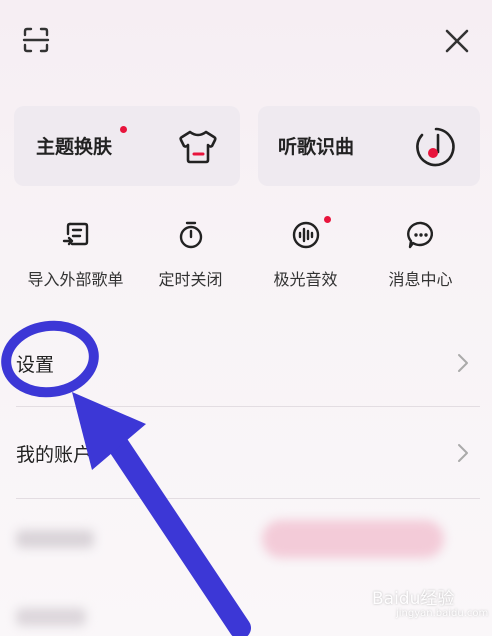 Image resolution: width=492 pixels, height=636 pixels. What do you see at coordinates (75, 279) in the screenshot?
I see `import-playlist-label: 导入外部歌单` at bounding box center [75, 279].